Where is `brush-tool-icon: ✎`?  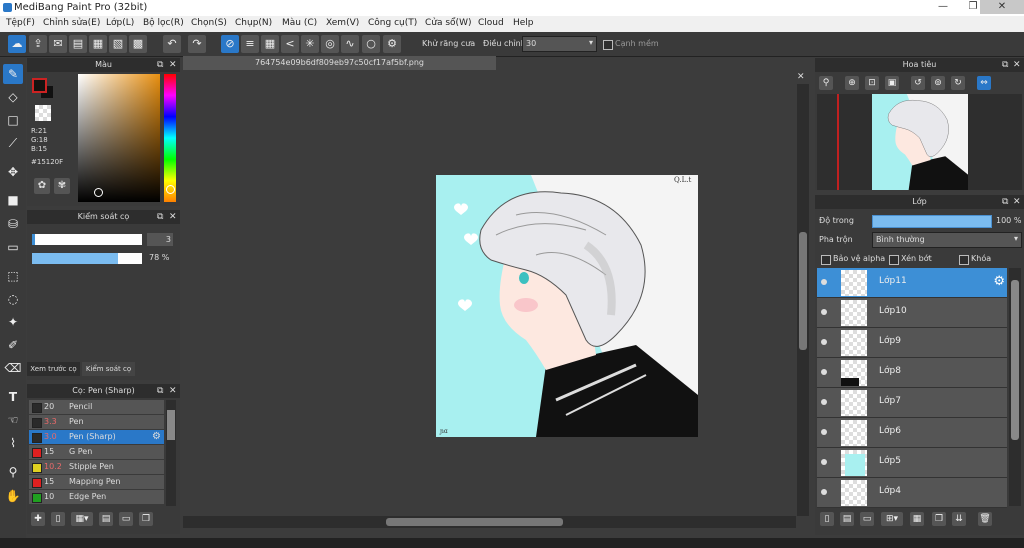
brush-tool-icon: ✎ is located at coordinates (13, 74).